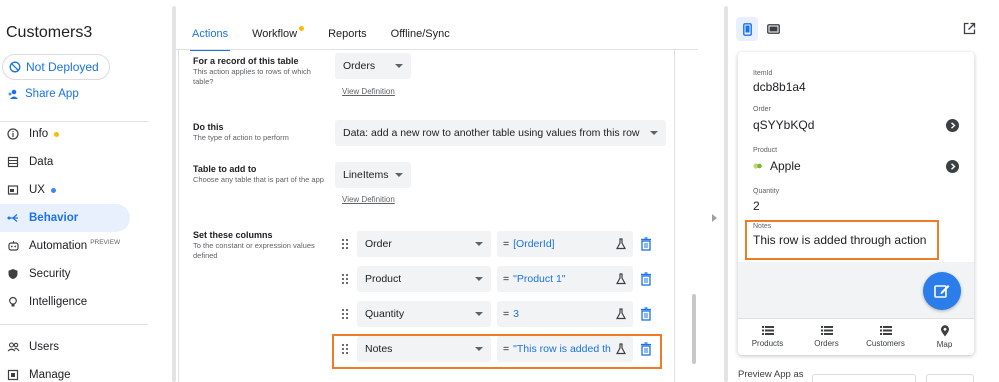 The height and width of the screenshot is (382, 999). I want to click on column-value-input: = [OrderId], so click(565, 244).